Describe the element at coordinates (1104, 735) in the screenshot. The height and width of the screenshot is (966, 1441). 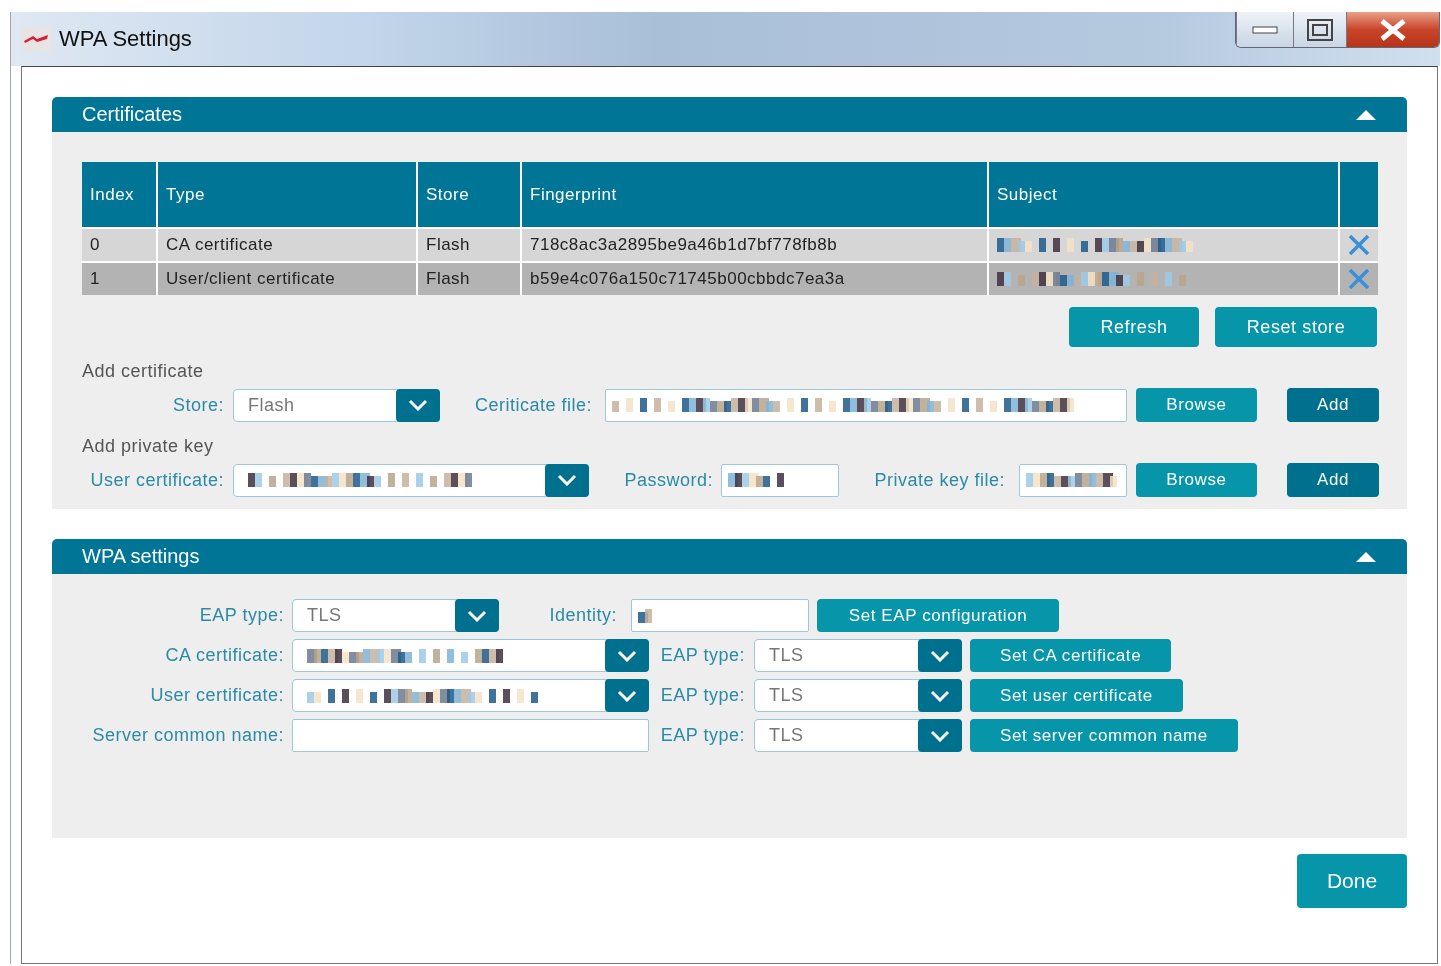
I see `set-button: Set server common name` at that location.